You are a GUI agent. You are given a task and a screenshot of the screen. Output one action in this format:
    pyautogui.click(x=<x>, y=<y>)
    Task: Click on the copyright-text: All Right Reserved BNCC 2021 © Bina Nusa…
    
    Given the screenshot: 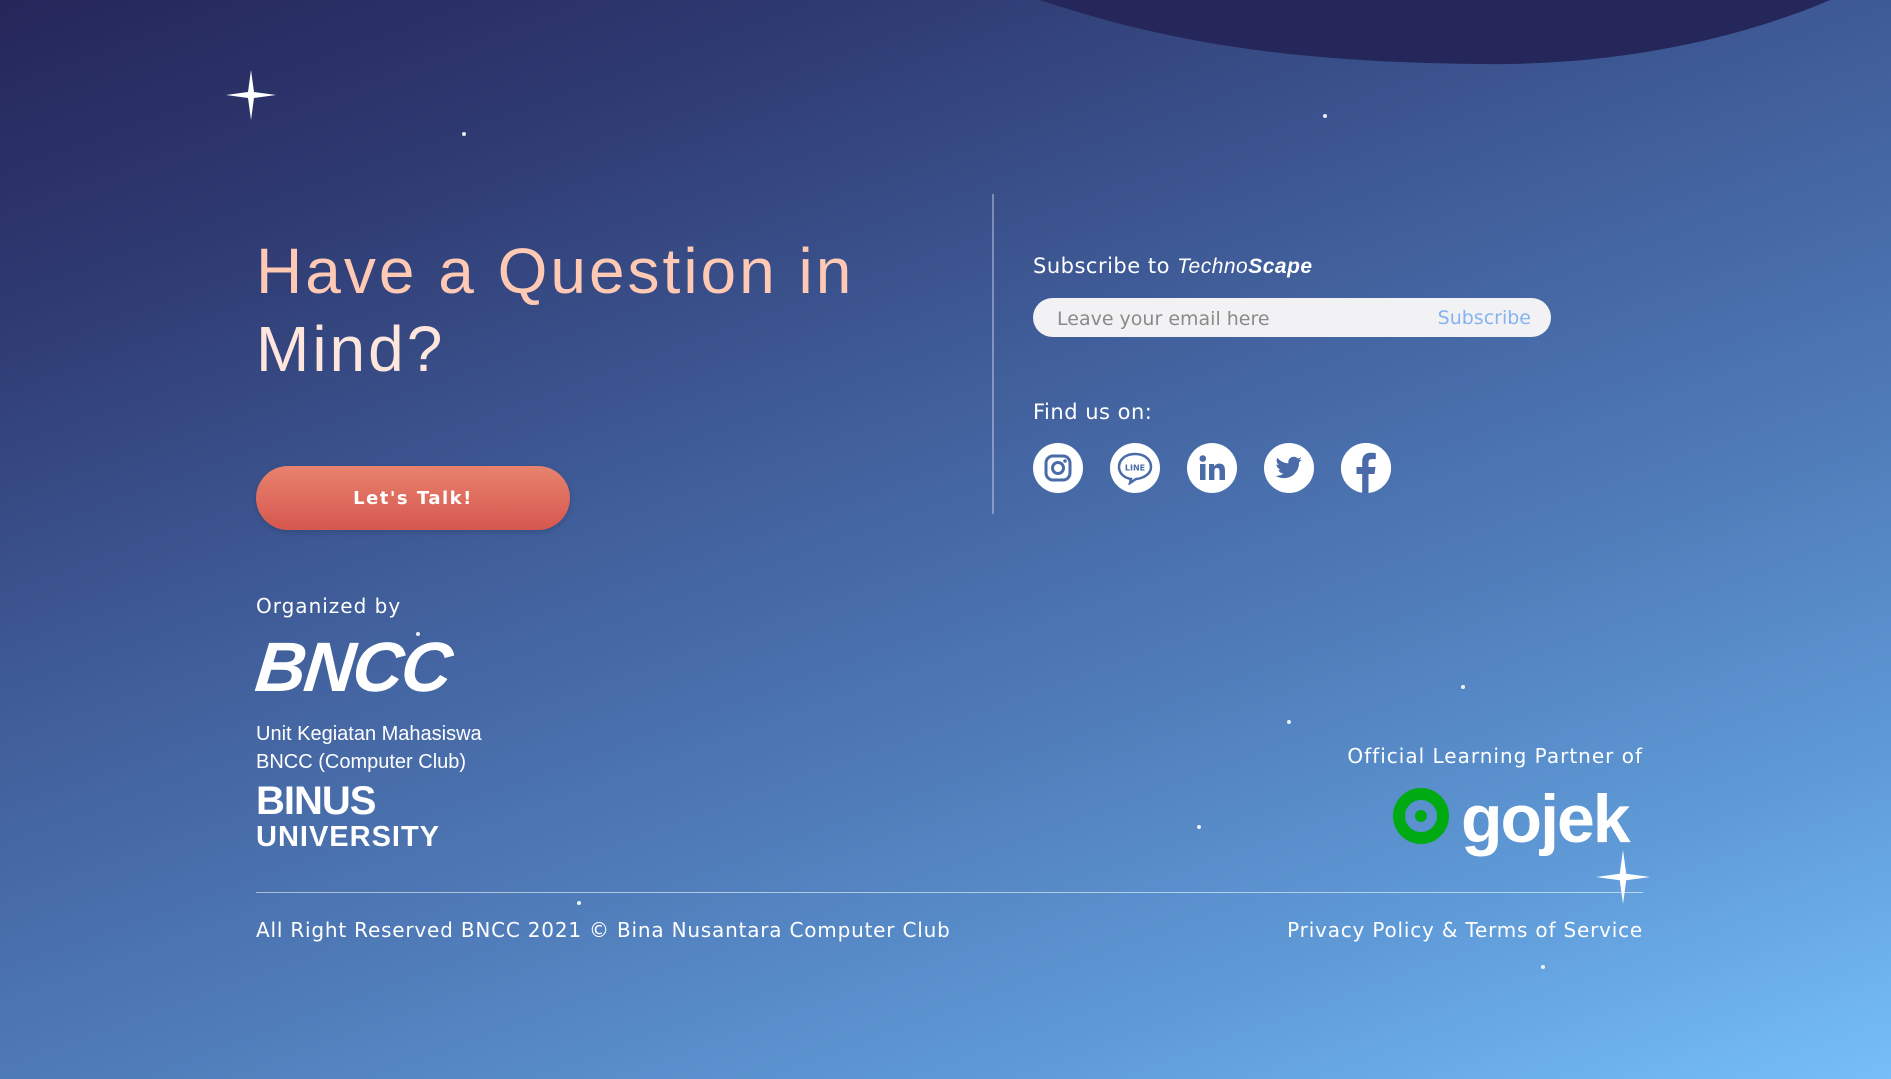 What is the action you would take?
    pyautogui.click(x=603, y=930)
    